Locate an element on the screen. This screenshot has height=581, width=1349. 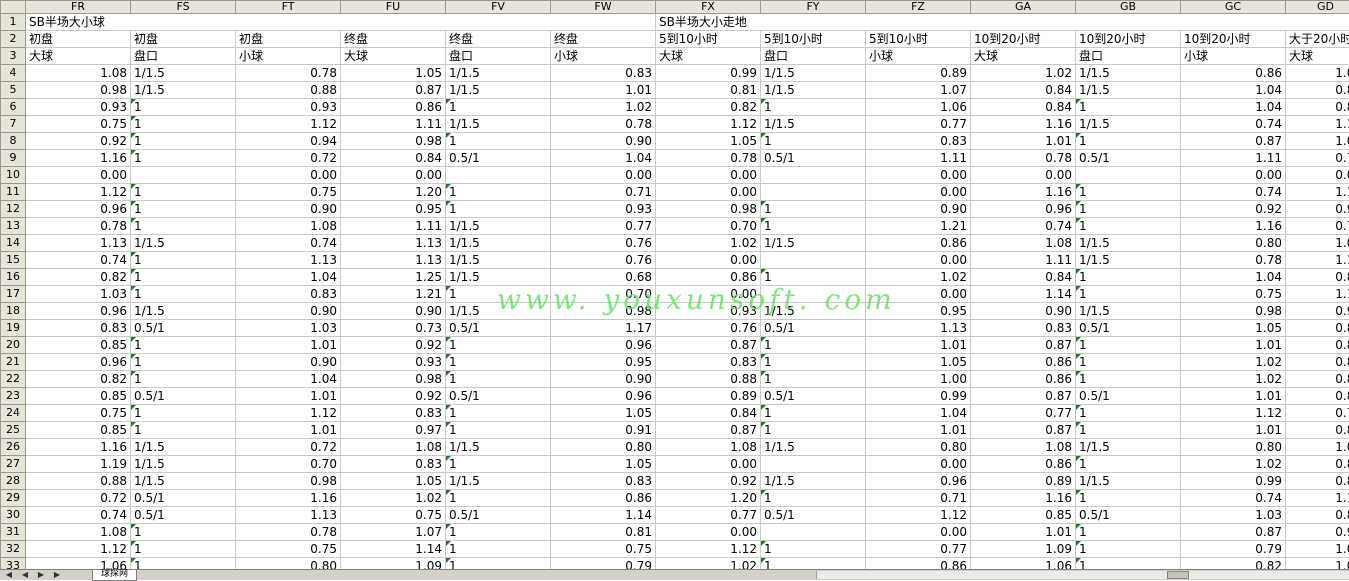
row-header: 33 is located at coordinates (13, 564).